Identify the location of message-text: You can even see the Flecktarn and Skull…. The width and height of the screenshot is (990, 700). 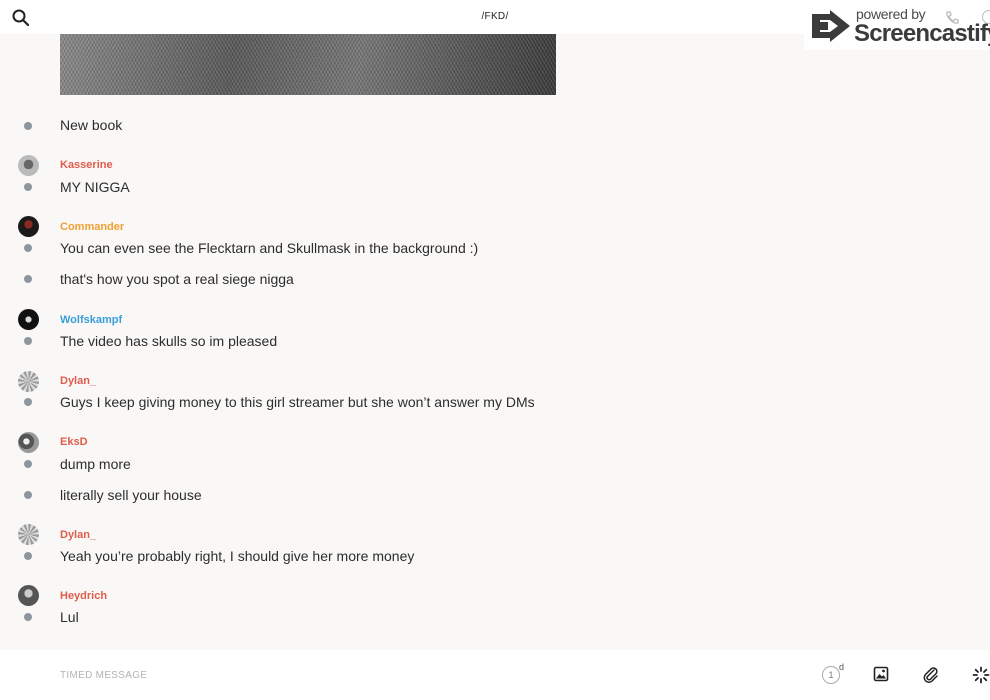
(269, 248).